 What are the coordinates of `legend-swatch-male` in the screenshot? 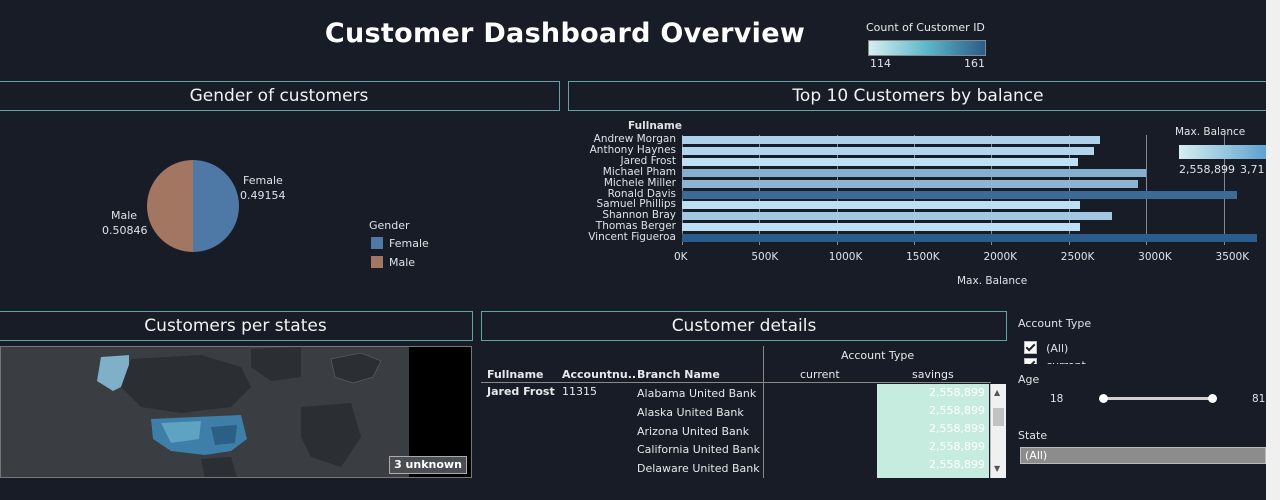 It's located at (377, 262).